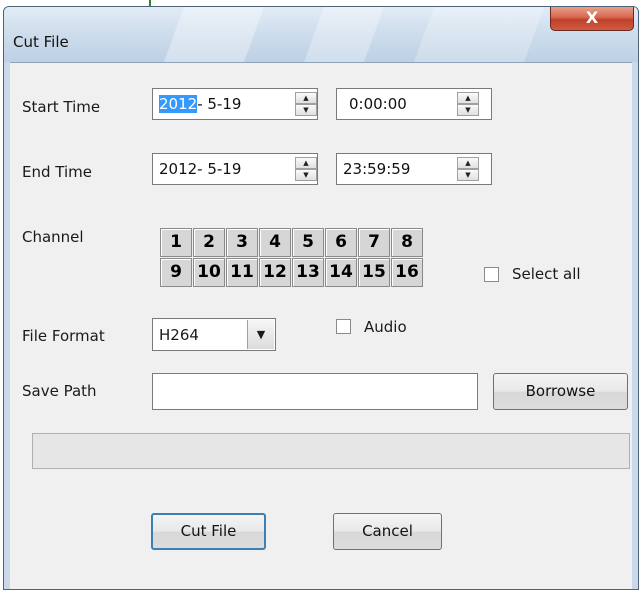 Image resolution: width=644 pixels, height=590 pixels. I want to click on cut-file-button: Cut File, so click(208, 531).